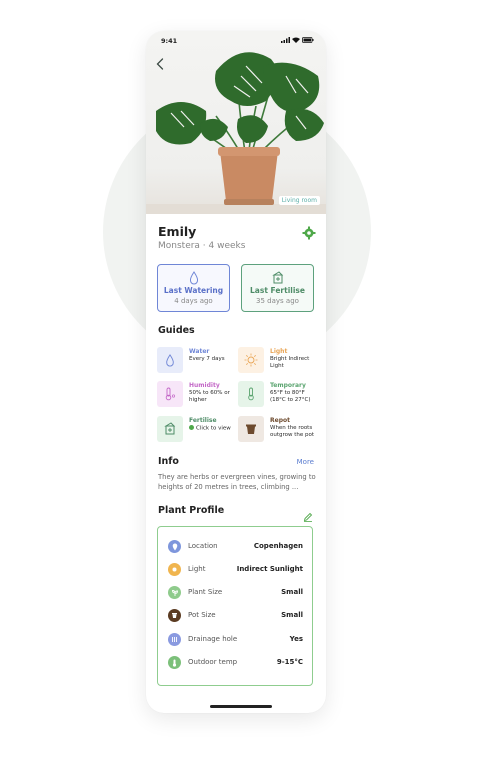 Image resolution: width=500 pixels, height=779 pixels. I want to click on guide-light-icon-box, so click(251, 360).